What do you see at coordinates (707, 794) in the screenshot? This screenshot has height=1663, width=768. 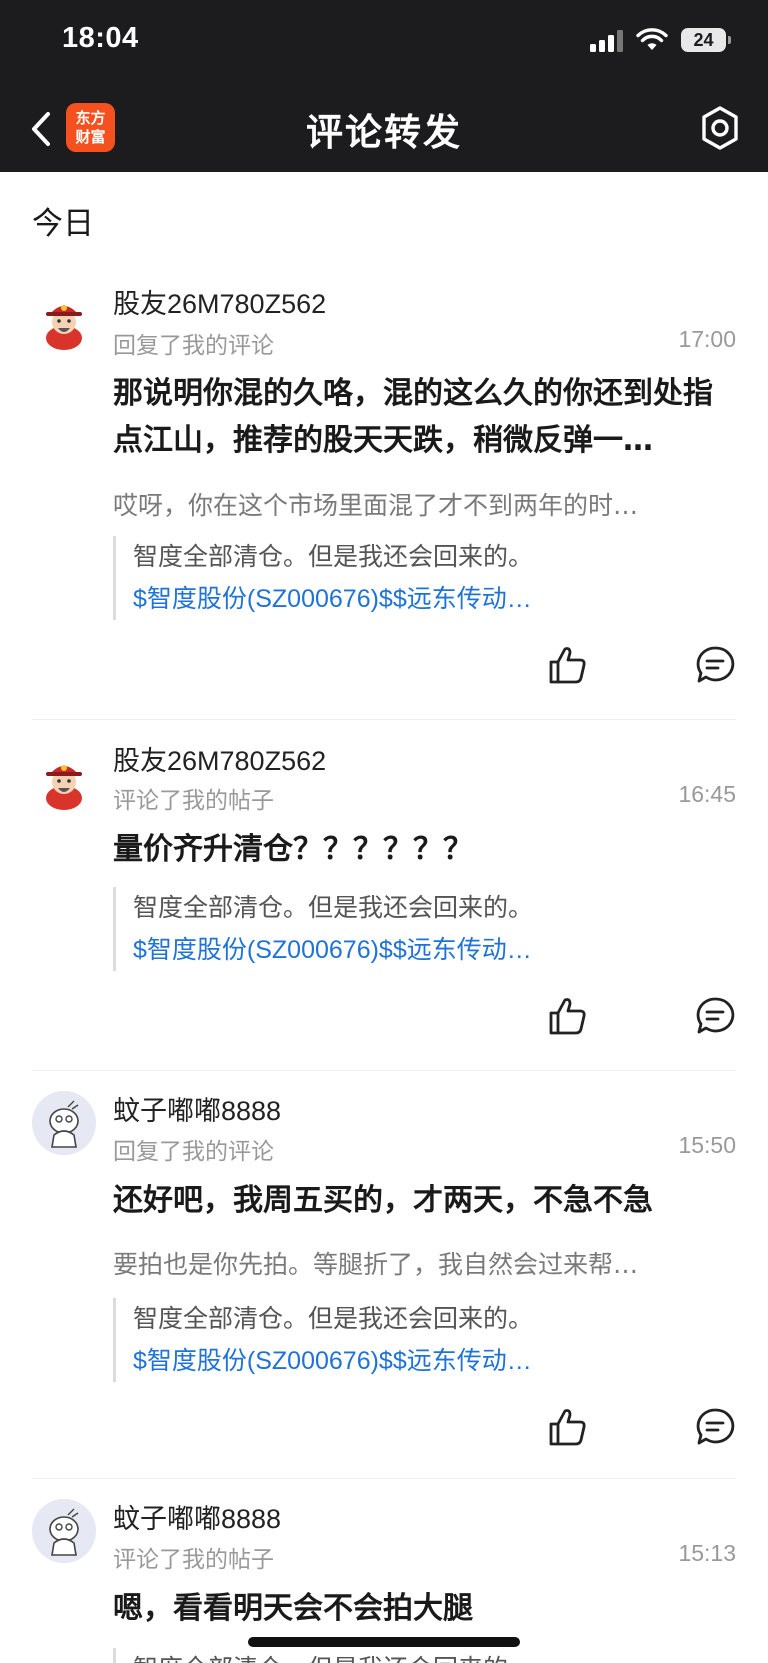 I see `timestamp: 16:45` at bounding box center [707, 794].